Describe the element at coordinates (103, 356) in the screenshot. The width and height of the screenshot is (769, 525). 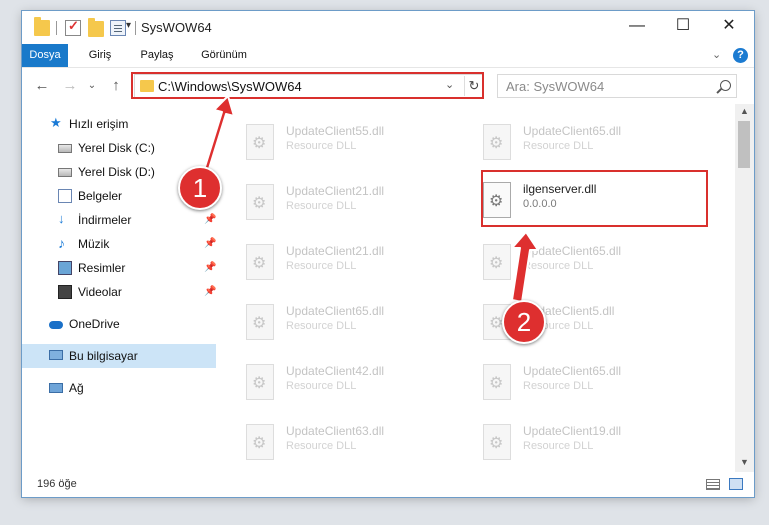
I see `sidebar-item-label: Bu bilgisayar` at that location.